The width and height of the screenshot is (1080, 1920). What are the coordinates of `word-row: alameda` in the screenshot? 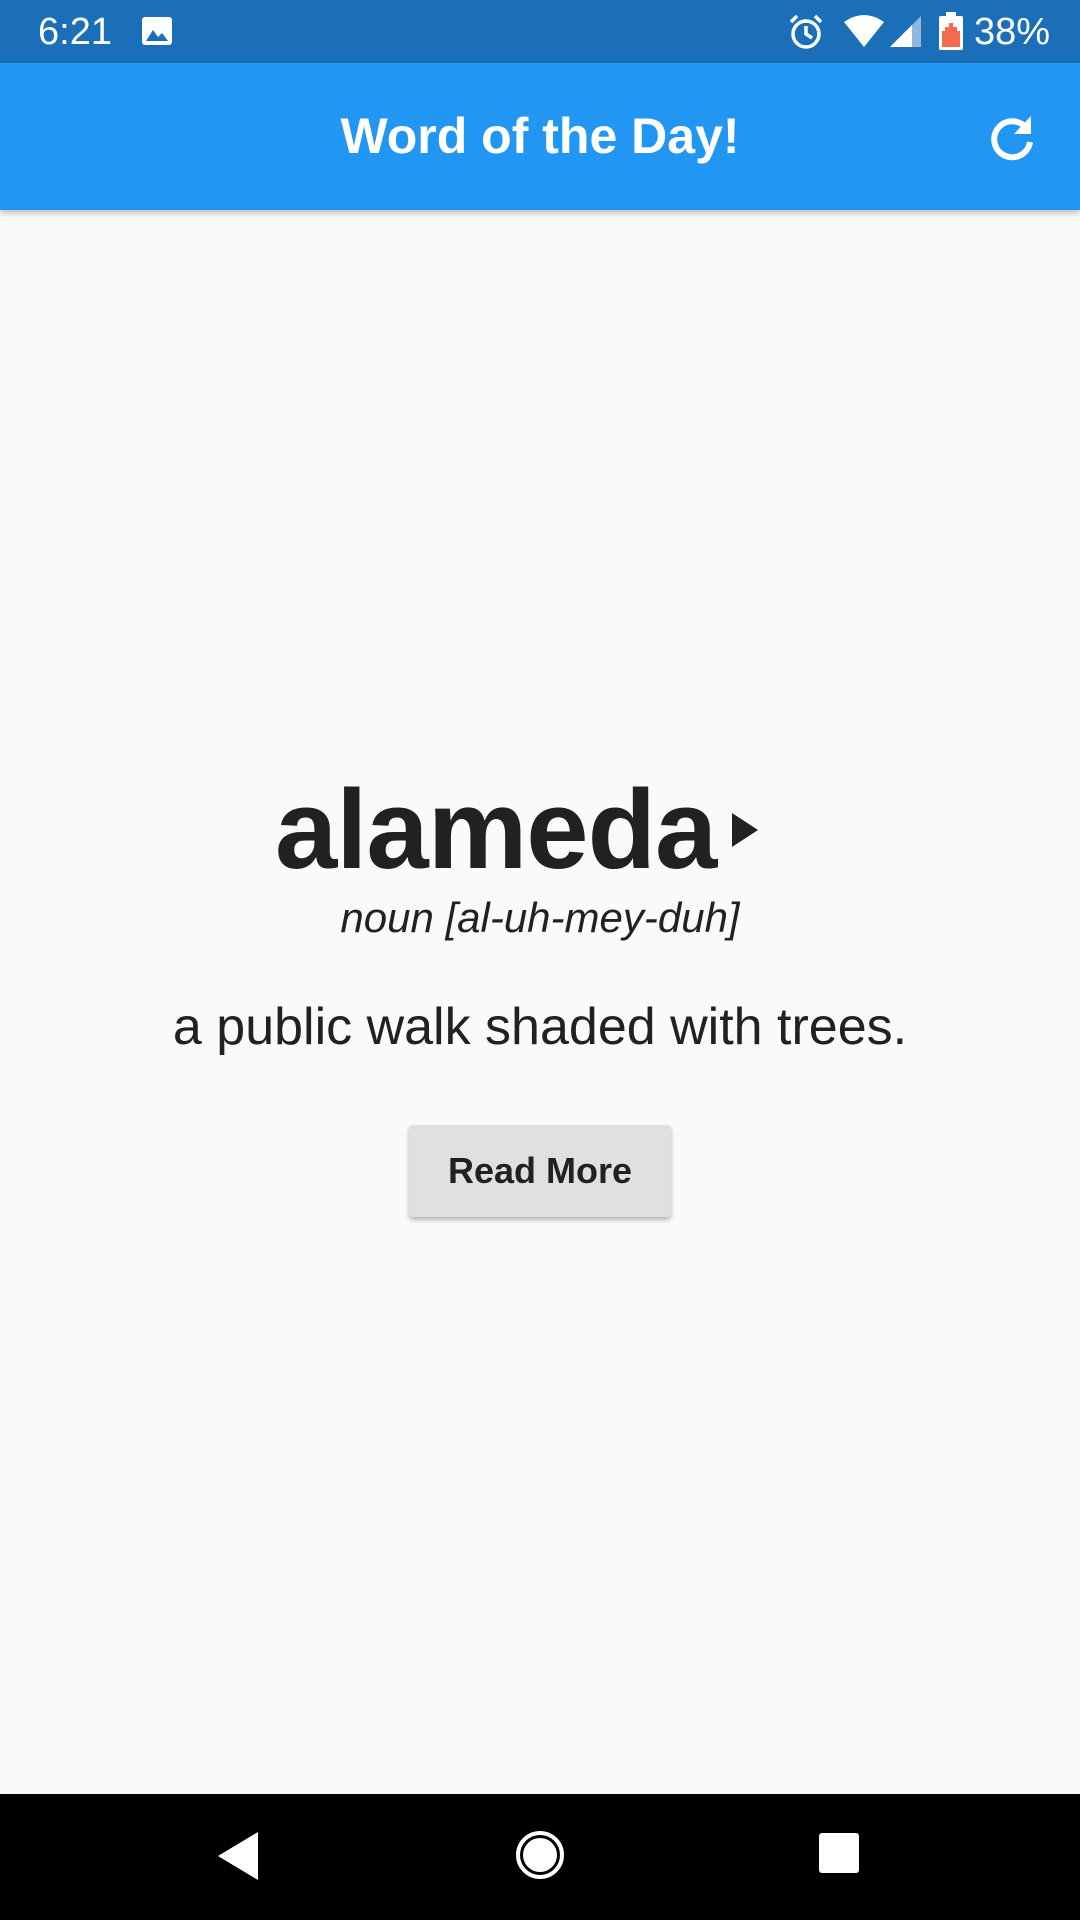 It's located at (540, 830).